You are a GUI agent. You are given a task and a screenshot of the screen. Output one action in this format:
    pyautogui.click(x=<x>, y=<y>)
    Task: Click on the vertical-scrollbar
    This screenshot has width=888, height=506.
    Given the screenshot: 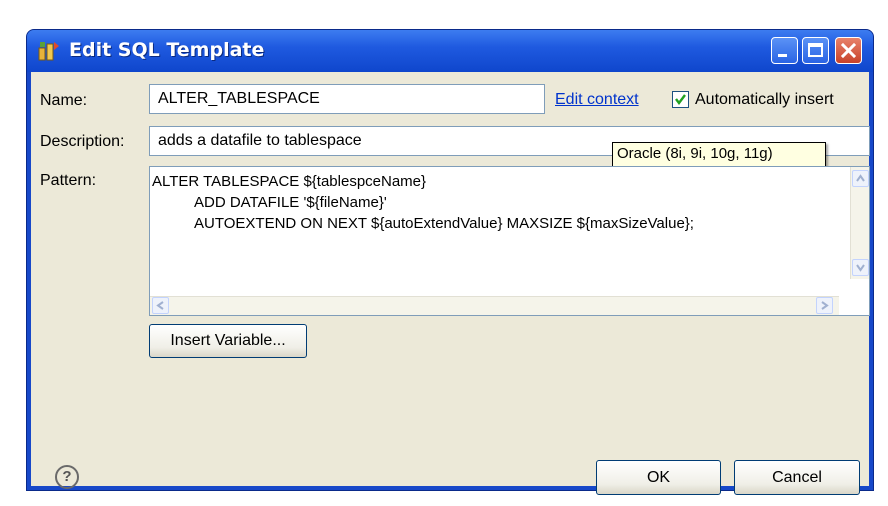 What is the action you would take?
    pyautogui.click(x=859, y=223)
    